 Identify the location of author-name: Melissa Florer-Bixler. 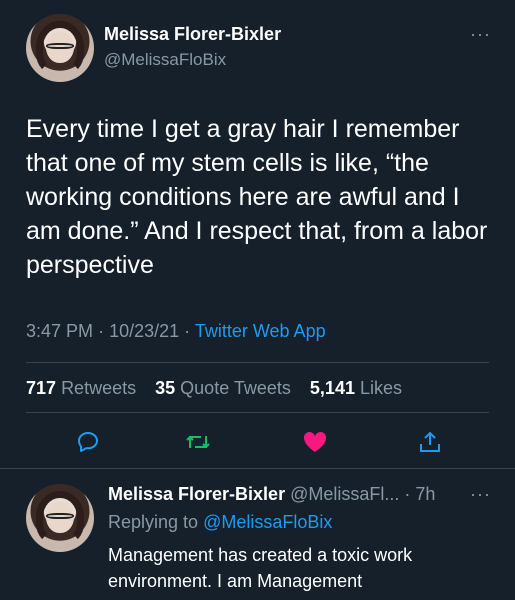
(192, 34).